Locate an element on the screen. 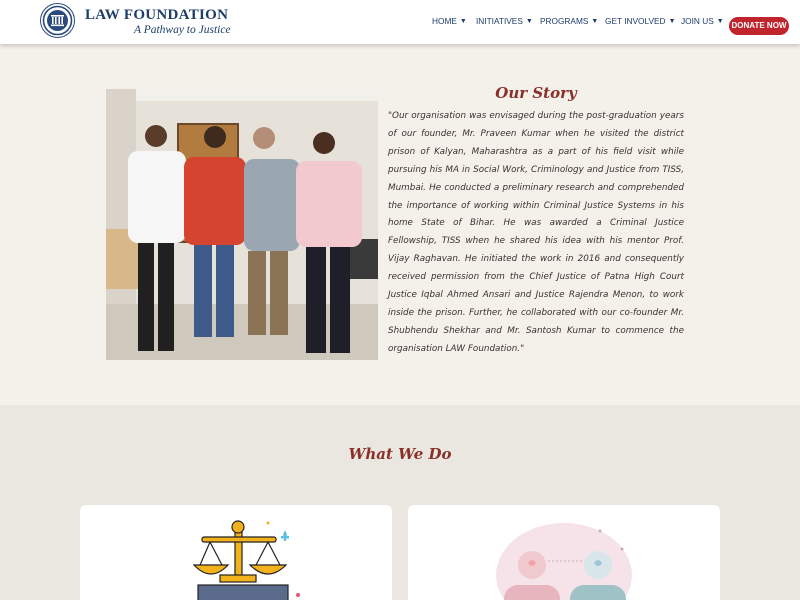 The image size is (800, 600). nav-get-involved: GET INVOLVED ▼ is located at coordinates (640, 21).